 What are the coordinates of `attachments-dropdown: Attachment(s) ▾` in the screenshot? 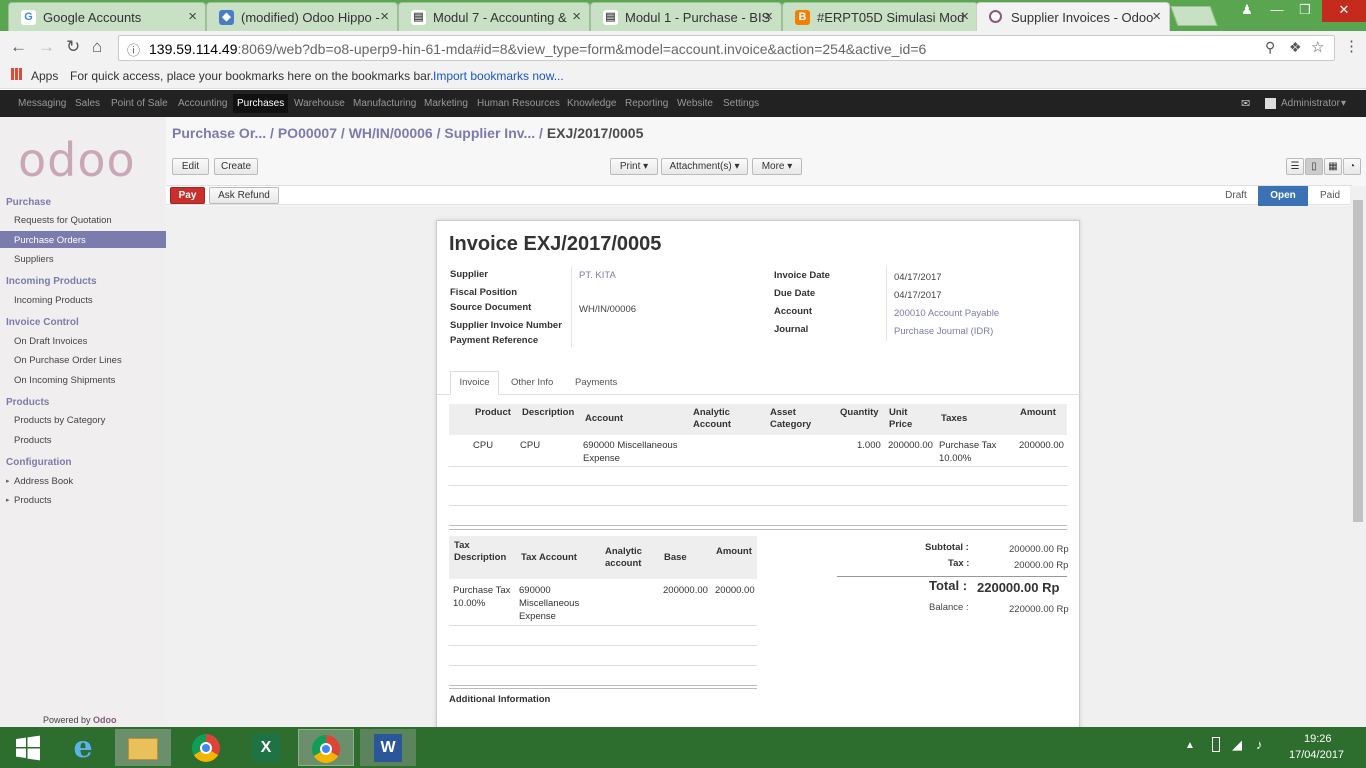 It's located at (704, 166).